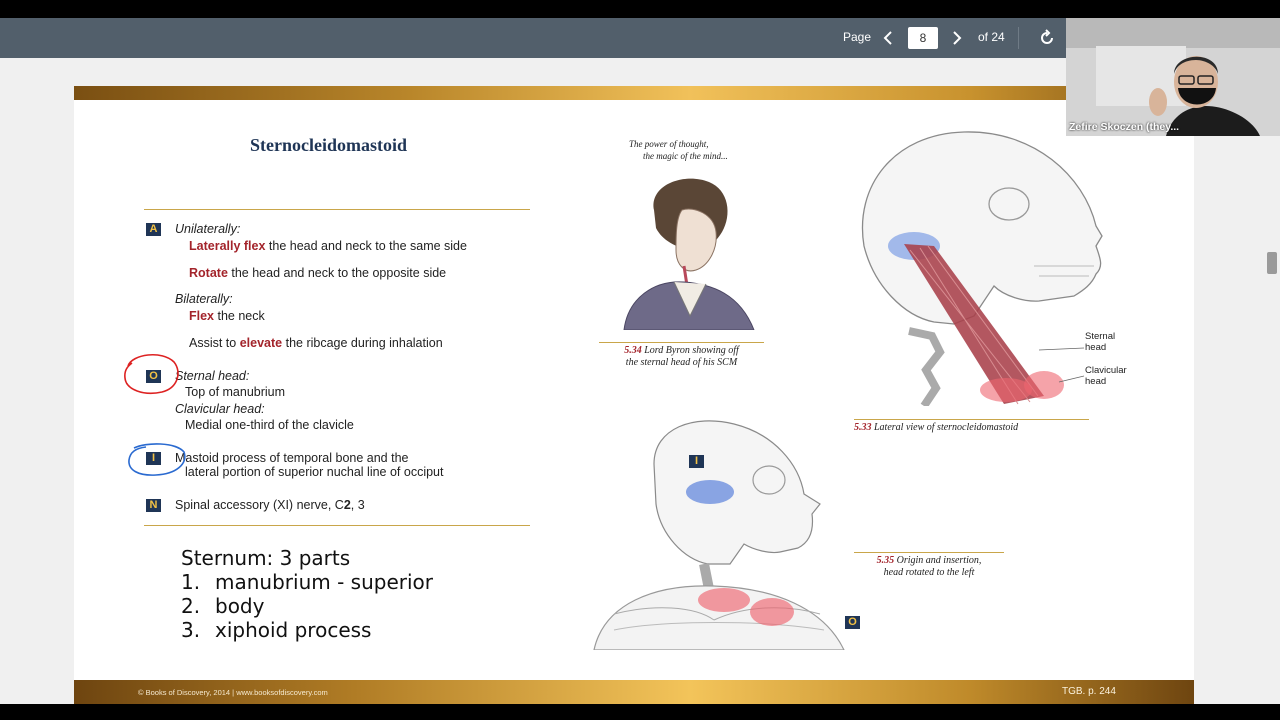 This screenshot has width=1280, height=720. I want to click on notes-item-1-number: 1., so click(191, 582).